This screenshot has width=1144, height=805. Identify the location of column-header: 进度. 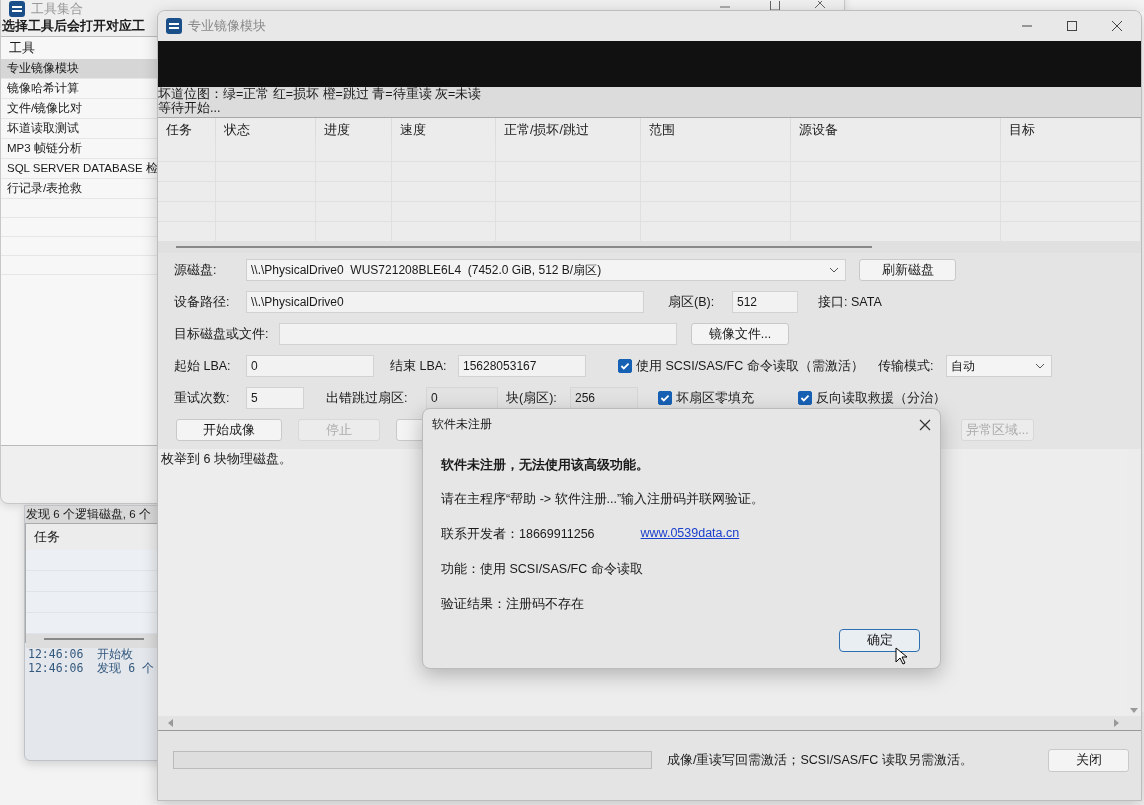
(354, 130).